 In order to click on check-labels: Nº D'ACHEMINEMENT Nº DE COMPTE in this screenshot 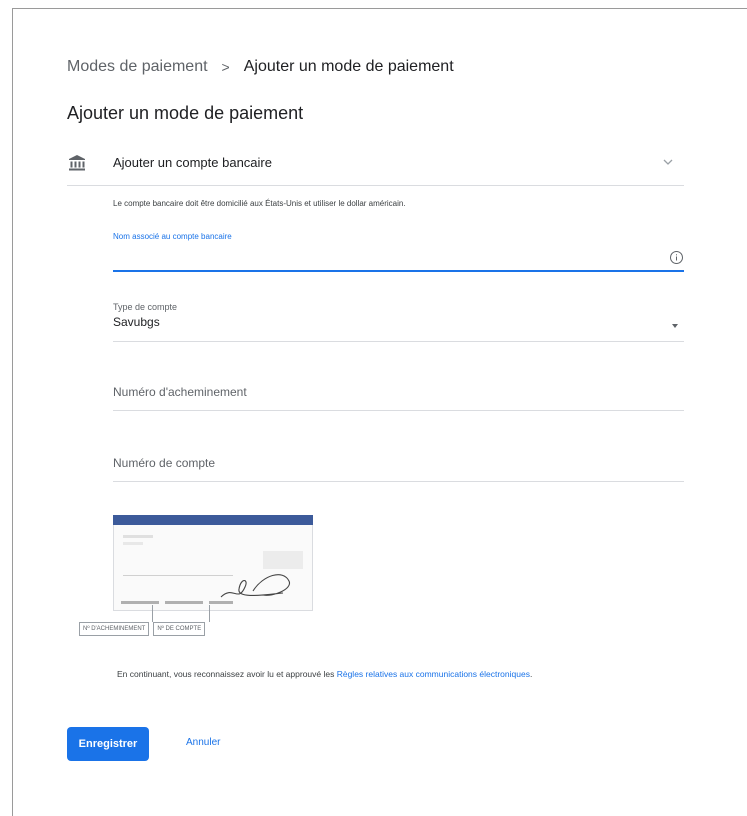, I will do `click(142, 629)`.